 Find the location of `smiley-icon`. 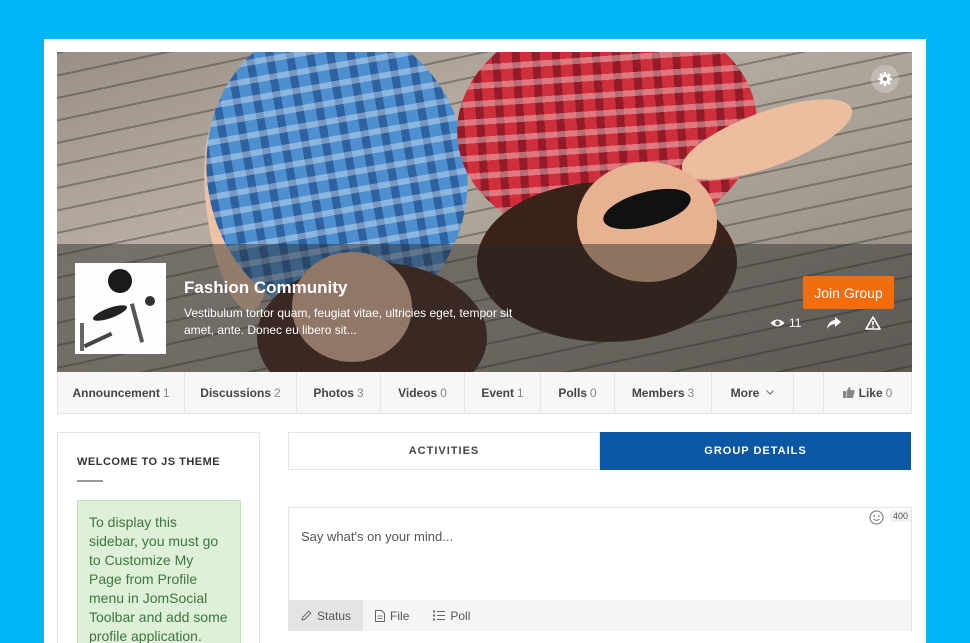

smiley-icon is located at coordinates (876, 517).